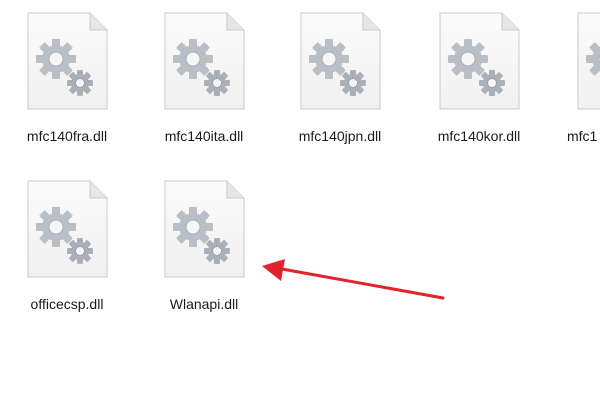 The width and height of the screenshot is (600, 400). Describe the element at coordinates (67, 304) in the screenshot. I see `file-name: officecsp.dll` at that location.